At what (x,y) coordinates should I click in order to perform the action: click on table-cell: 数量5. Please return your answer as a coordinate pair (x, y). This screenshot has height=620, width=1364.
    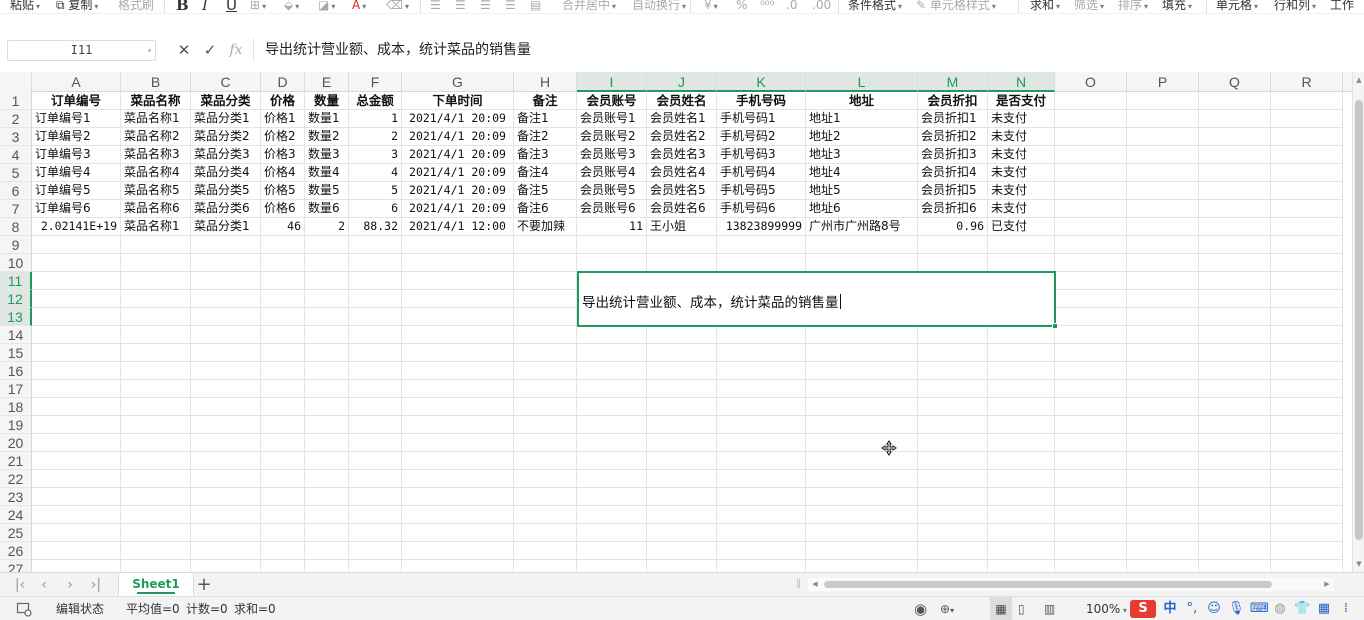
    Looking at the image, I should click on (327, 191).